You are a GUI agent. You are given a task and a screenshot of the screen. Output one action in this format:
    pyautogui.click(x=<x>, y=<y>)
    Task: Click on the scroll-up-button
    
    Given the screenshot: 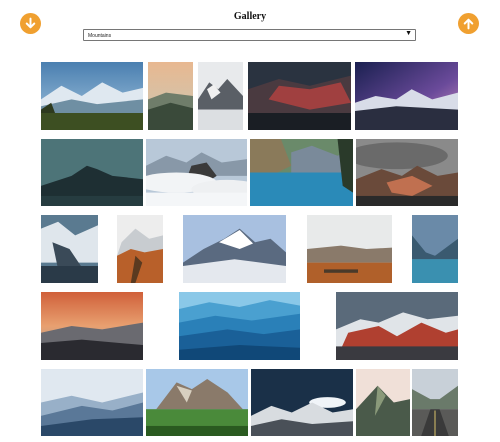 What is the action you would take?
    pyautogui.click(x=468, y=23)
    